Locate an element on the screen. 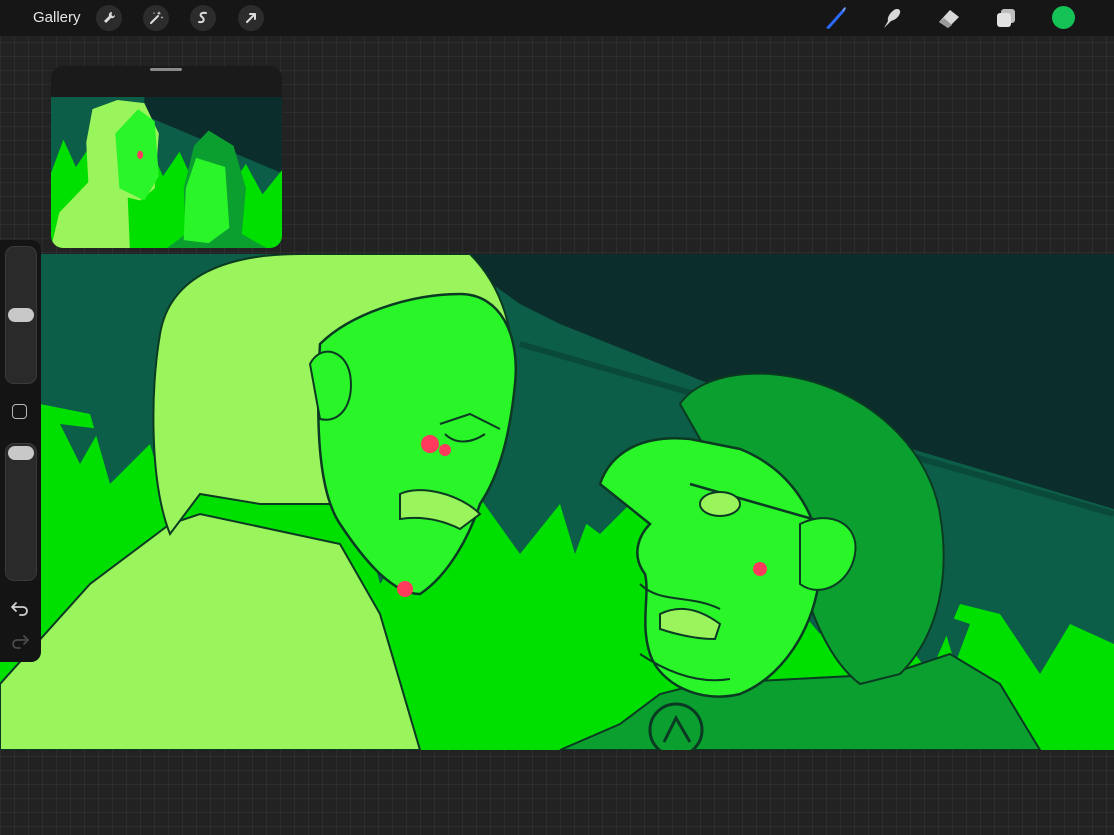 Image resolution: width=1114 pixels, height=835 pixels. gallery-button: Gallery is located at coordinates (57, 17).